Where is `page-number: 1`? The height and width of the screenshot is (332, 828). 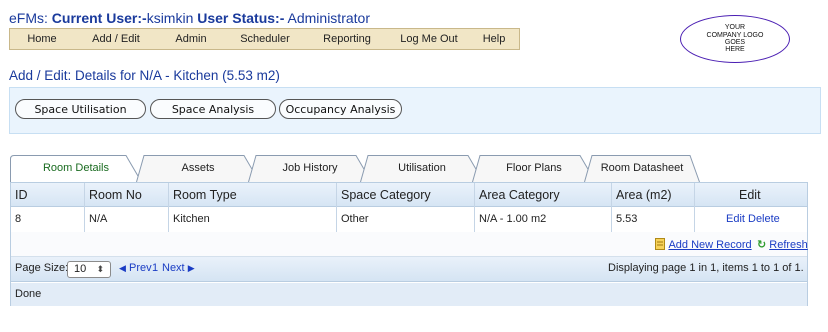 page-number: 1 is located at coordinates (155, 268).